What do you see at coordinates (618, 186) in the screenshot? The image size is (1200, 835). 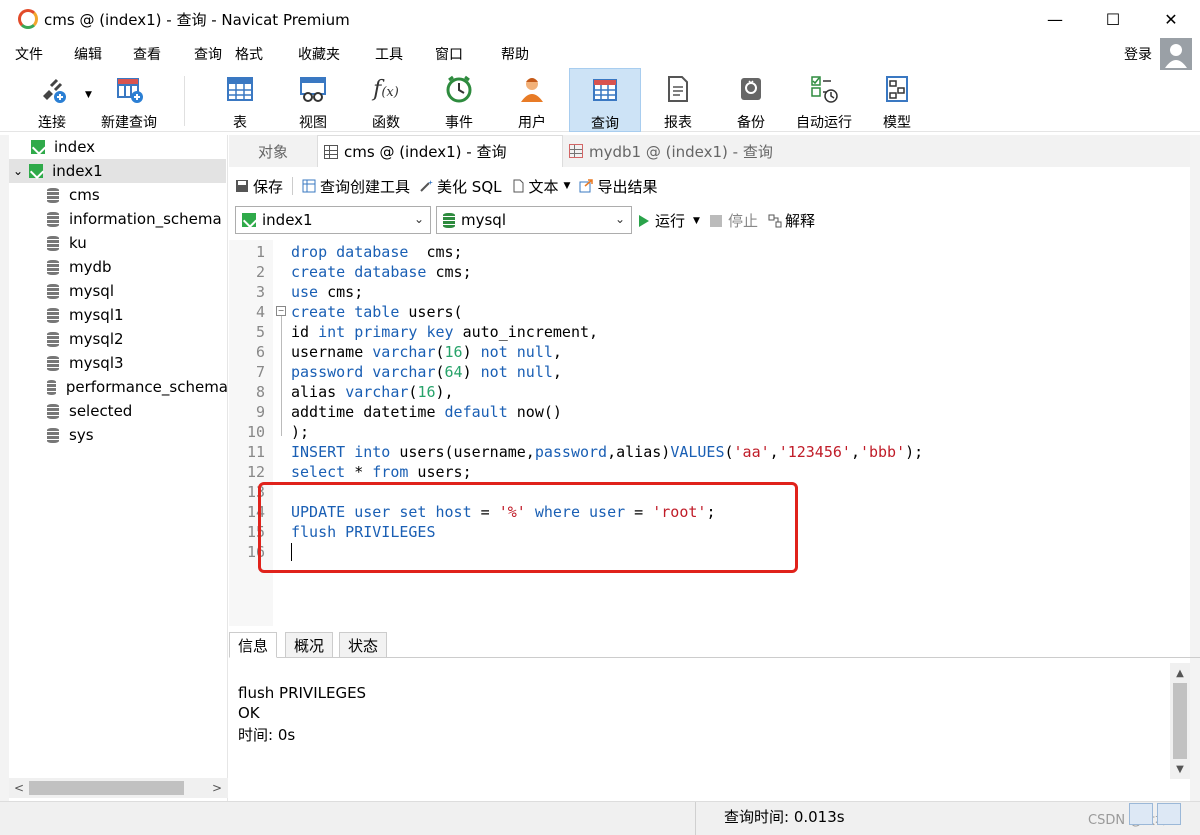 I see `export-results-button: 导出结果` at bounding box center [618, 186].